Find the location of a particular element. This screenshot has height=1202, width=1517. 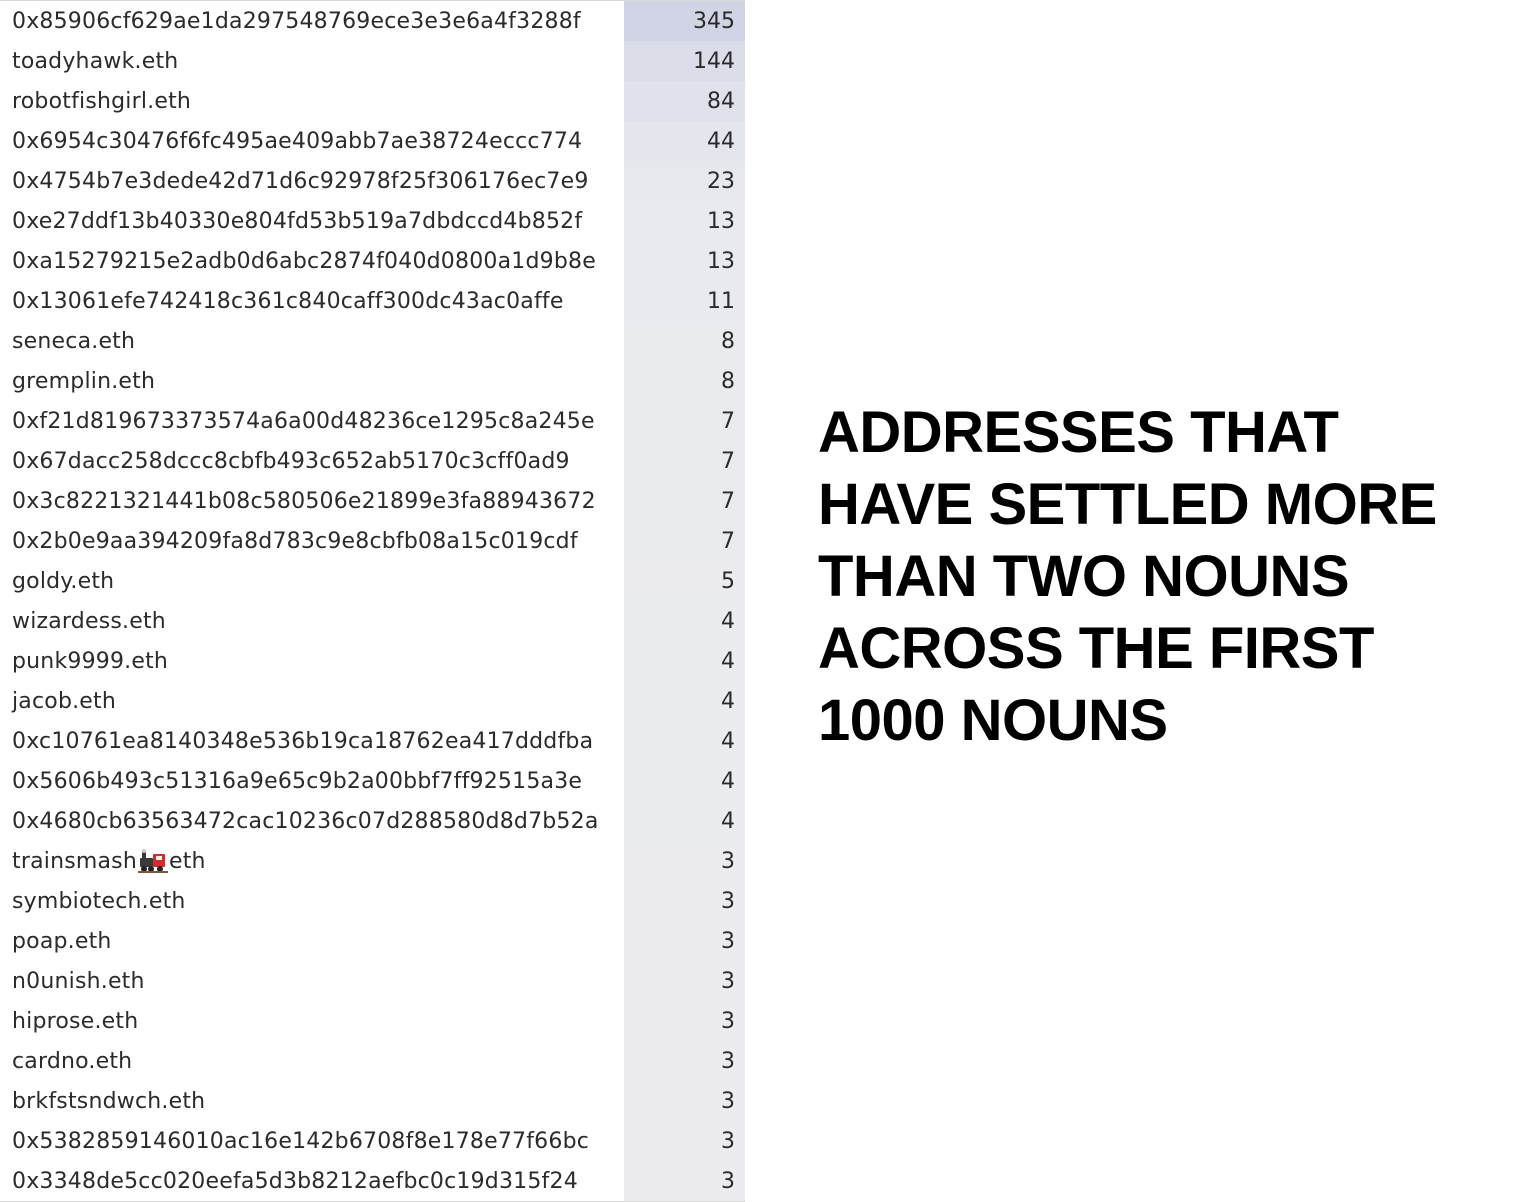

count-cell: 23 is located at coordinates (684, 181).